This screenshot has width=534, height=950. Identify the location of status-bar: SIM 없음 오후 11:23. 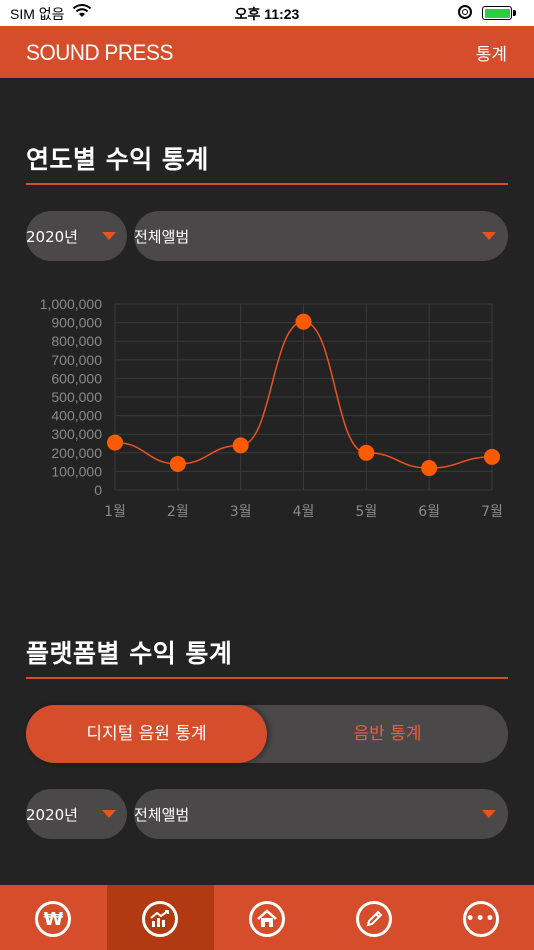
(267, 13).